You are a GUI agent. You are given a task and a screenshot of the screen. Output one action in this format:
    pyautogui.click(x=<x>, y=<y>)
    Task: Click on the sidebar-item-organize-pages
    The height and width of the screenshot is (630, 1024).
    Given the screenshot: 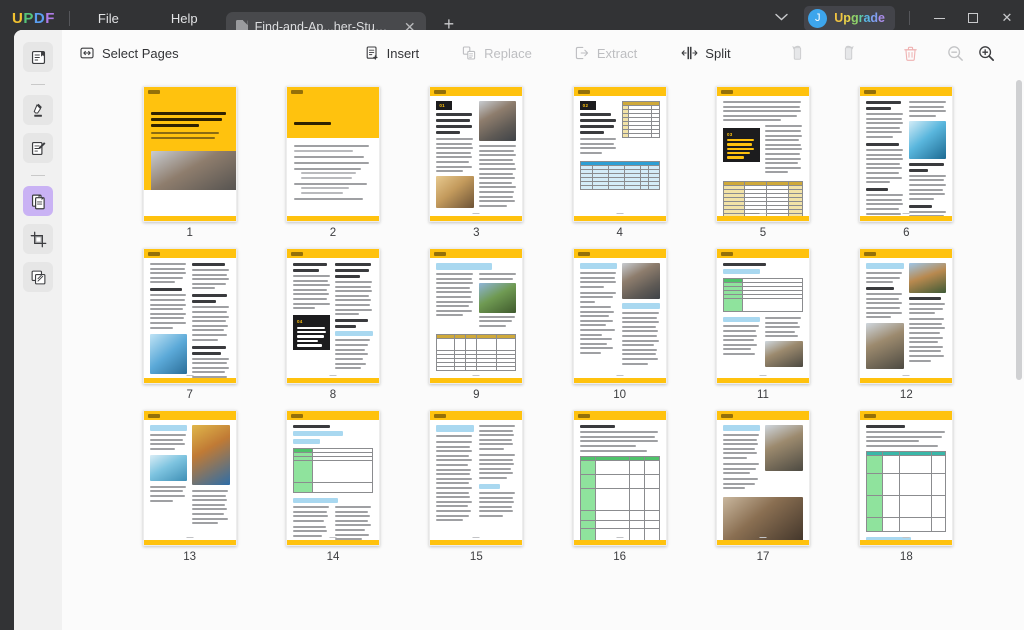 What is the action you would take?
    pyautogui.click(x=38, y=201)
    